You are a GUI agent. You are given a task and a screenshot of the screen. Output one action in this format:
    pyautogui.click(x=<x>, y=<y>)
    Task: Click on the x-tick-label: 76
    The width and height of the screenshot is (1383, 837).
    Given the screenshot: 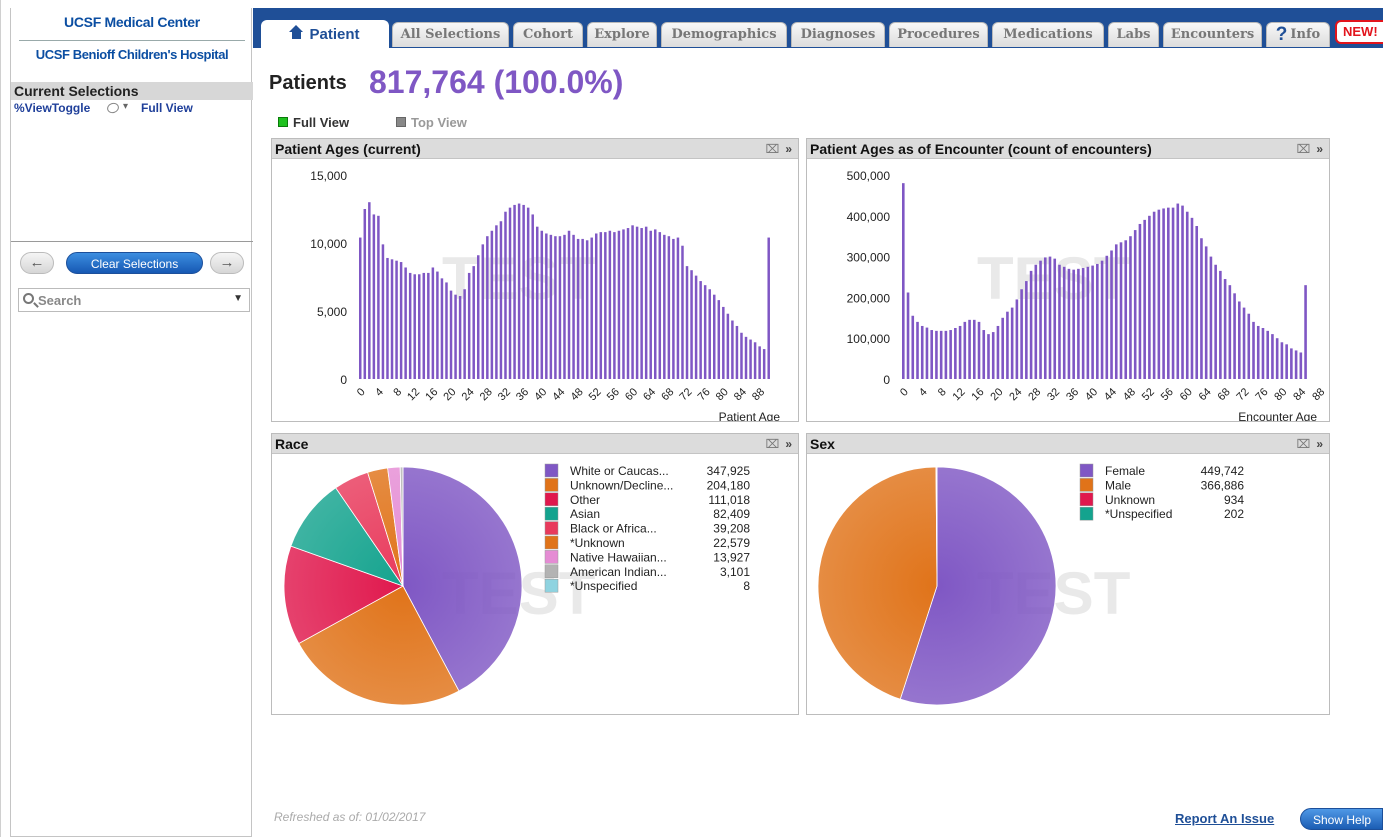 What is the action you would take?
    pyautogui.click(x=704, y=394)
    